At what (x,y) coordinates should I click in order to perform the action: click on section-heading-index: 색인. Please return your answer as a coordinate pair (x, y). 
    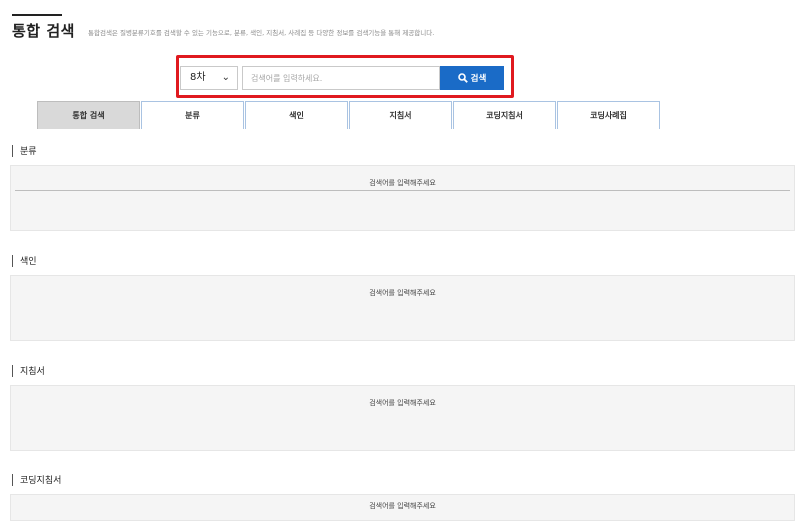
    Looking at the image, I should click on (24, 260).